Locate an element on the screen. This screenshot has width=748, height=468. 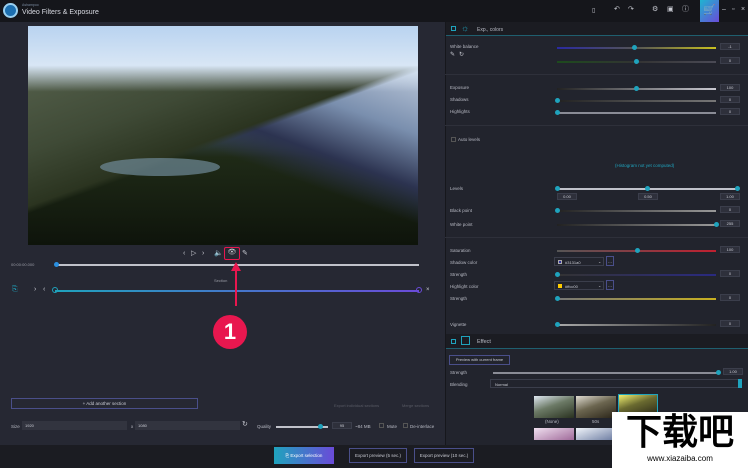
exposure-handle is located at coordinates (636, 88).